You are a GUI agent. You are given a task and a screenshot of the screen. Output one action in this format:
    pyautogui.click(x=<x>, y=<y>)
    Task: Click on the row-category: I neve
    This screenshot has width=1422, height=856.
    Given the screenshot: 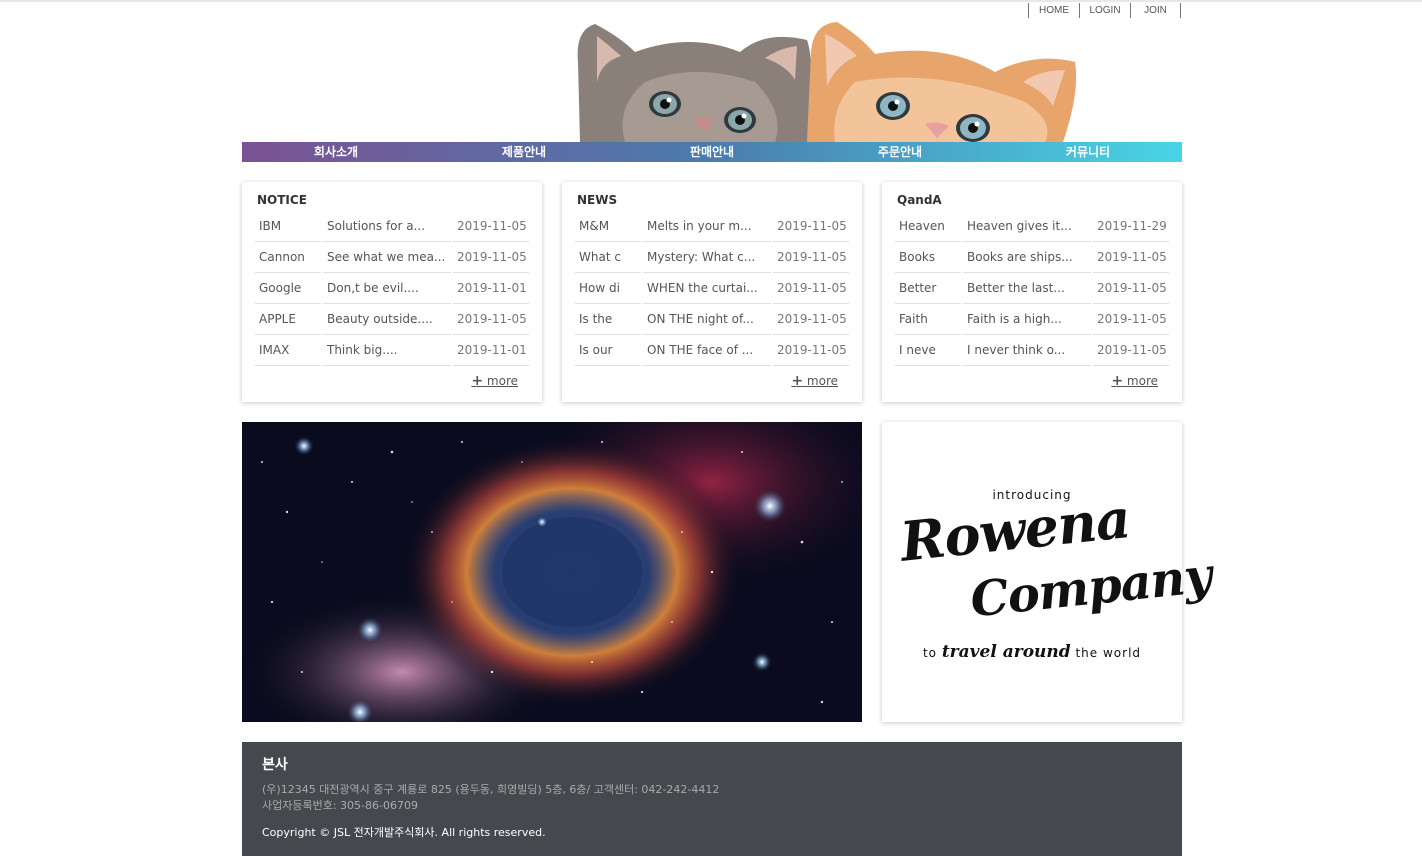 What is the action you would take?
    pyautogui.click(x=928, y=350)
    